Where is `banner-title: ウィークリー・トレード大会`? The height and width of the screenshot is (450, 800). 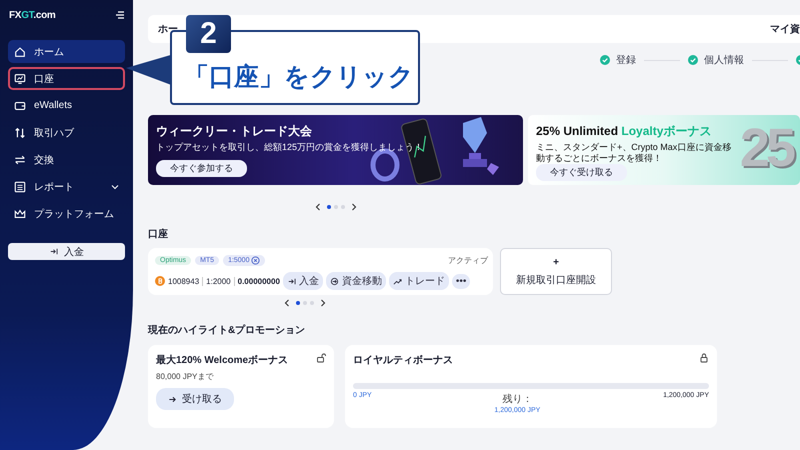
banner-title: ウィークリー・トレード大会 is located at coordinates (234, 131).